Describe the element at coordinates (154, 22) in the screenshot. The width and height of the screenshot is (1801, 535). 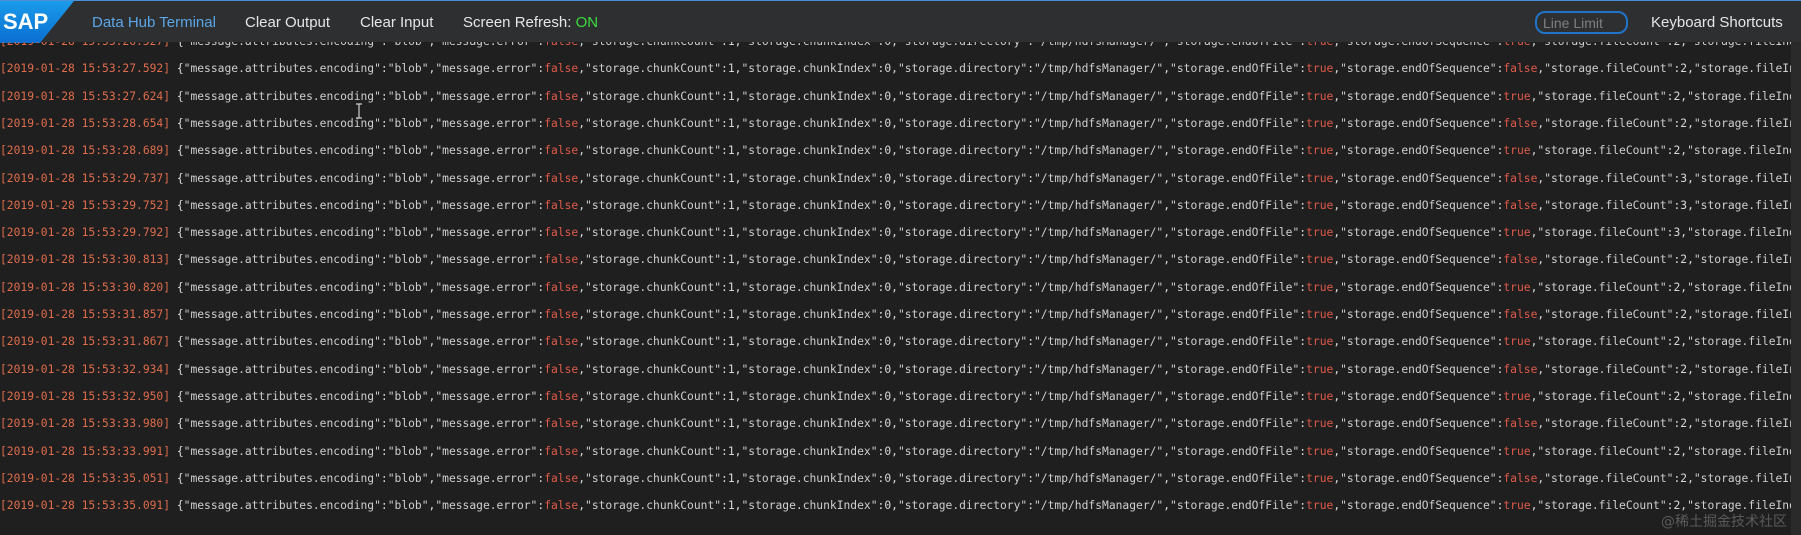
I see `title-data-hub-terminal: Data Hub Terminal` at that location.